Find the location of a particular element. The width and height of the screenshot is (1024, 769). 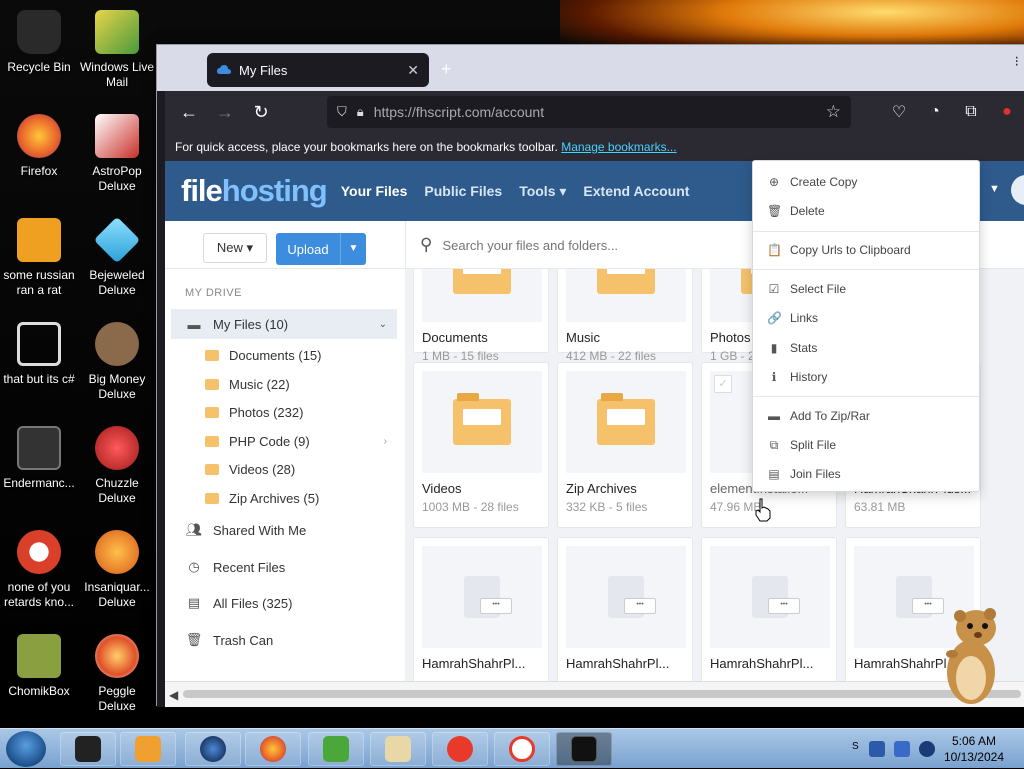

sidebar-item-shared: 👥︎ Shared With Me is located at coordinates (284, 530).